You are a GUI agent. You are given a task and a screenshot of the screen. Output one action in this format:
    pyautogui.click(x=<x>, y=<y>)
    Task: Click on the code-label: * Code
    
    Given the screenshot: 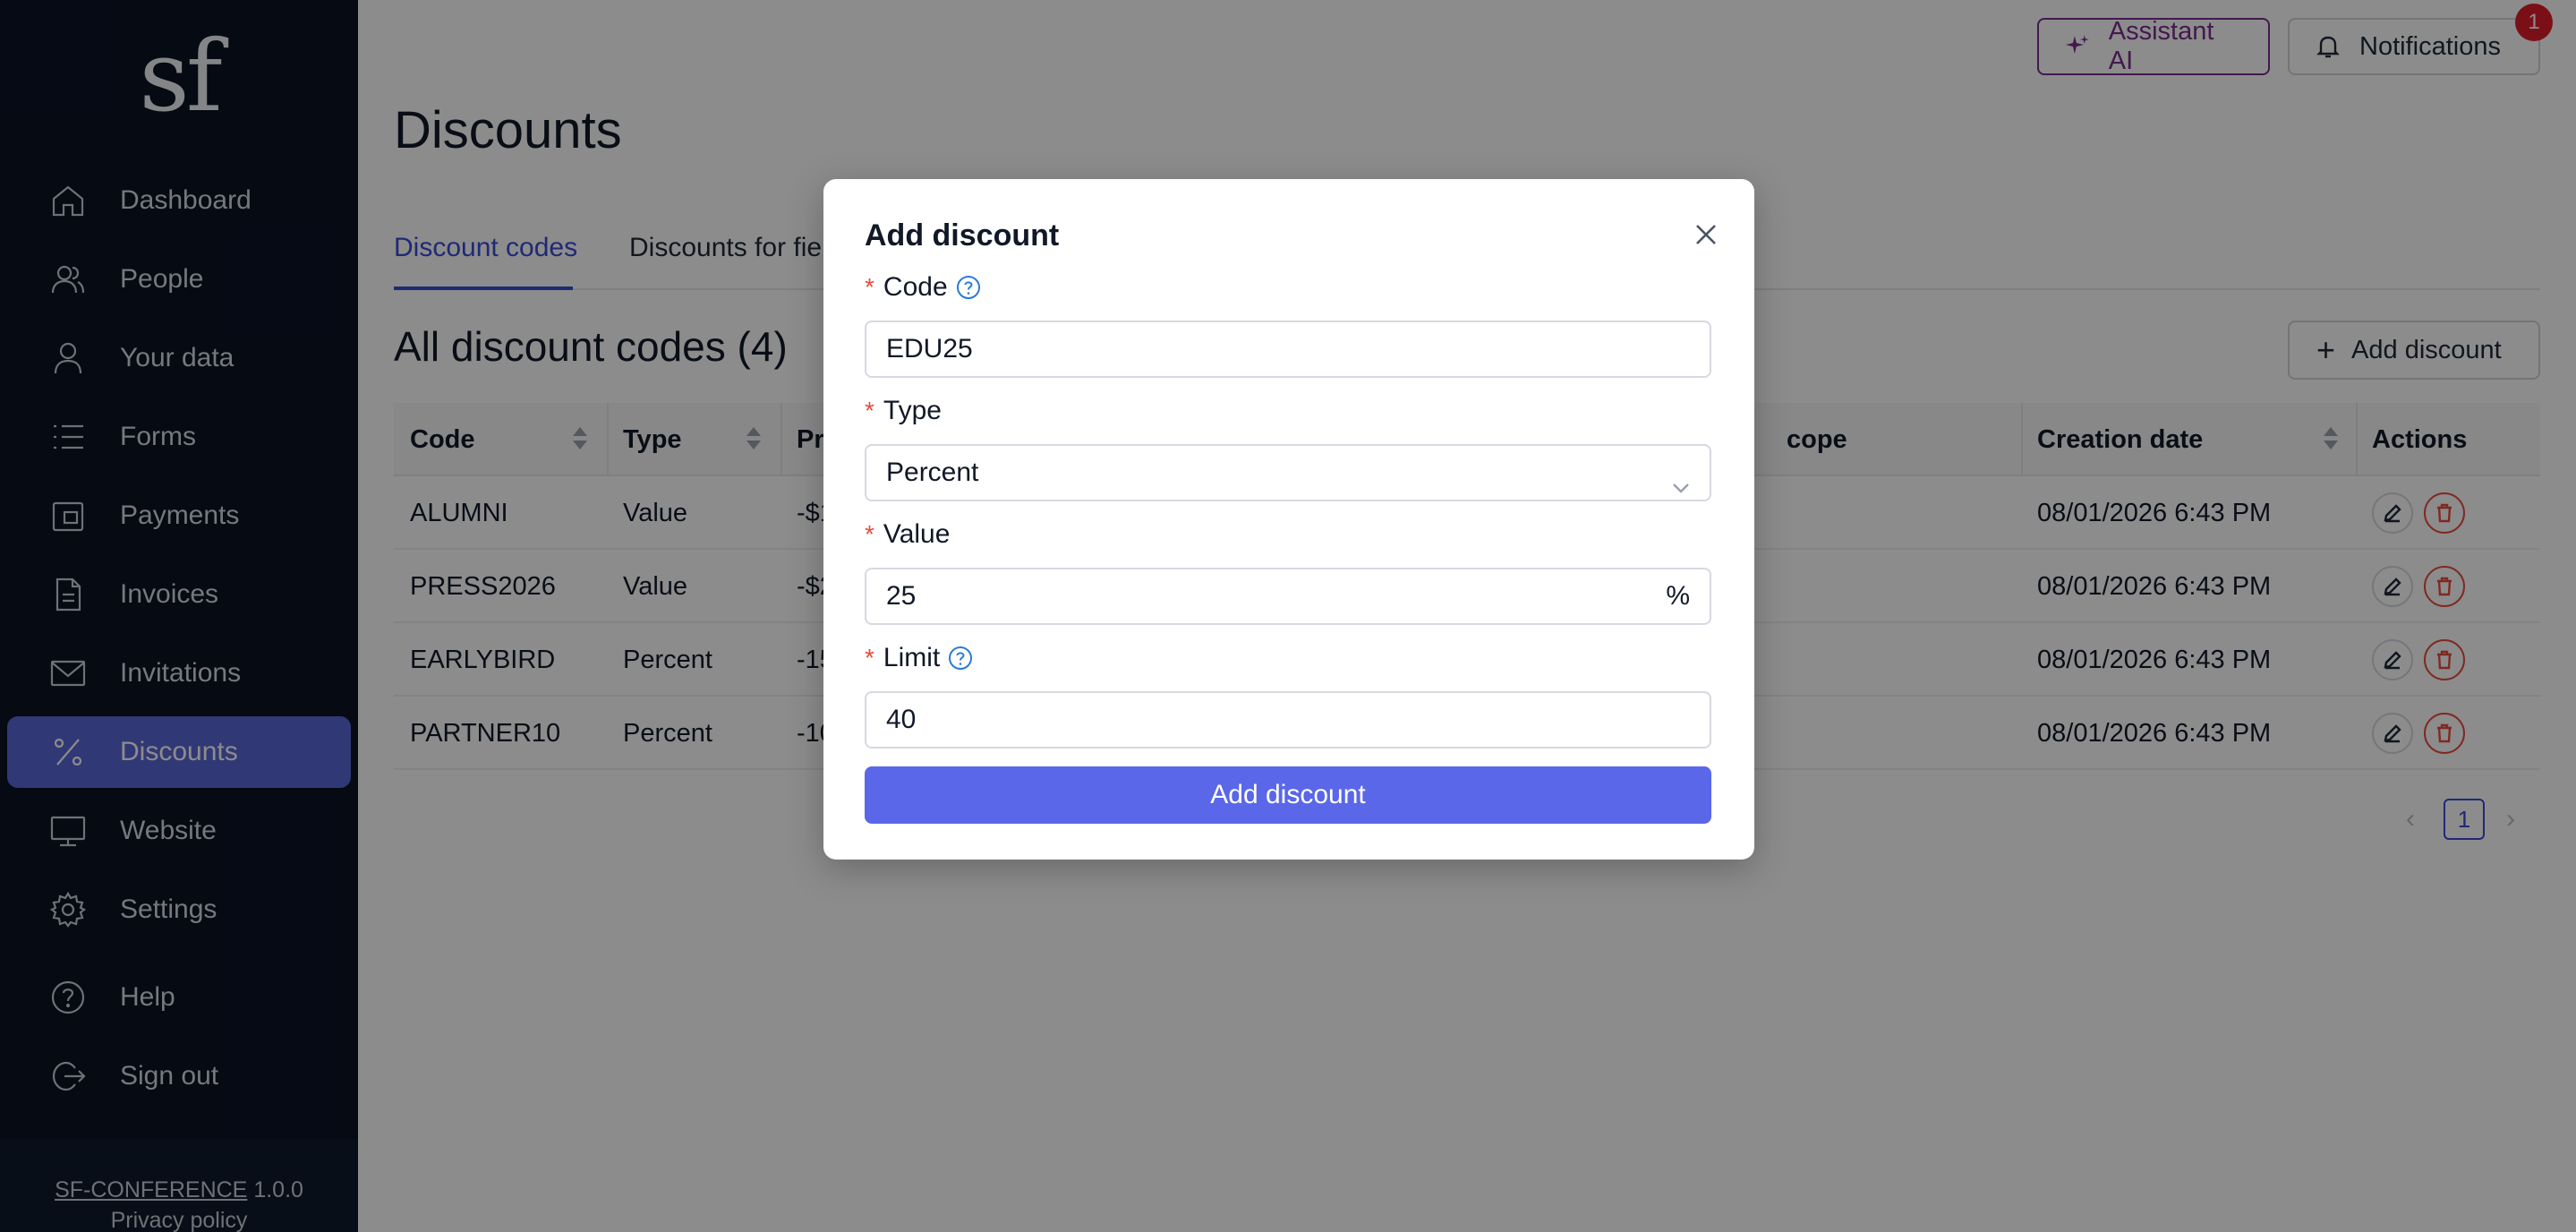 What is the action you would take?
    pyautogui.click(x=923, y=287)
    